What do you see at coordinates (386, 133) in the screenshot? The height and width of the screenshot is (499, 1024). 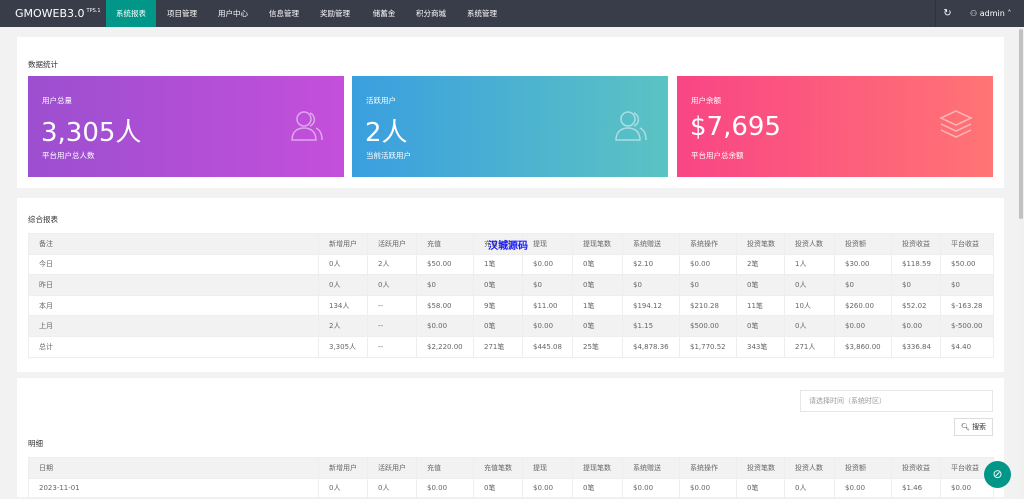 I see `stat-value: 2人` at bounding box center [386, 133].